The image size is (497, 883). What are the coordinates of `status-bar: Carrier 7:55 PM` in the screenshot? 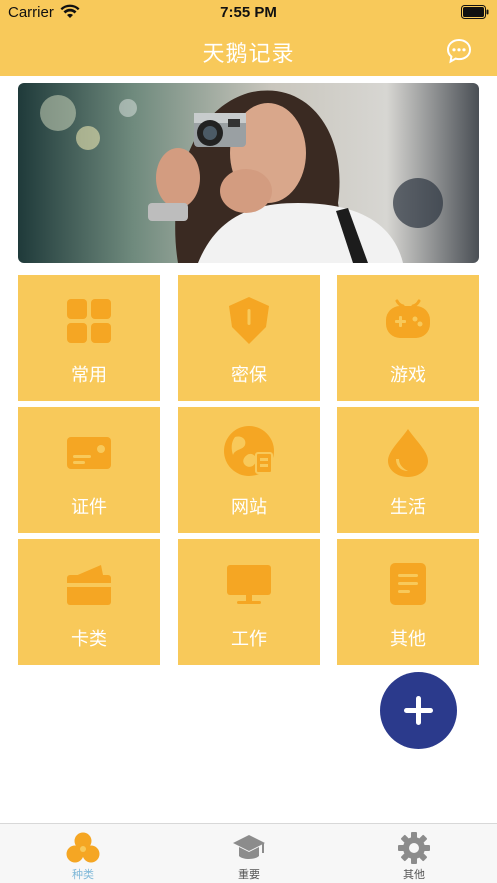 It's located at (248, 13).